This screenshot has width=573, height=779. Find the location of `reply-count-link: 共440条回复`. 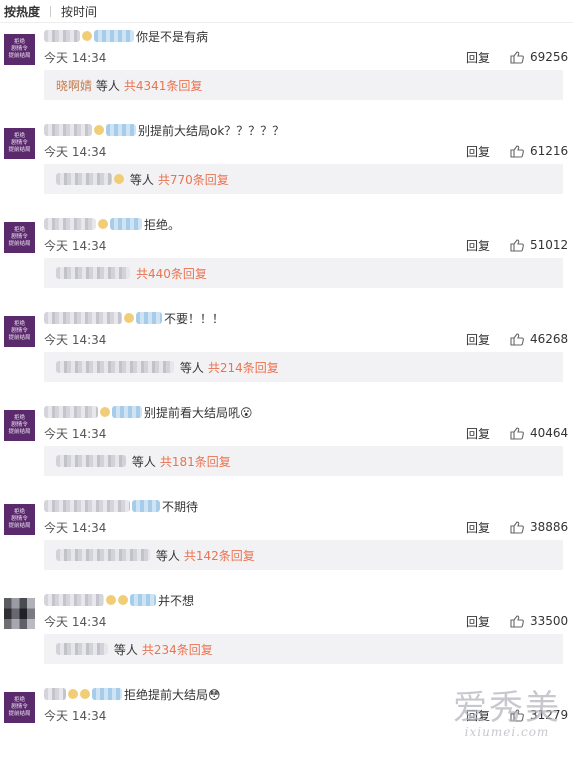

reply-count-link: 共440条回复 is located at coordinates (171, 273).